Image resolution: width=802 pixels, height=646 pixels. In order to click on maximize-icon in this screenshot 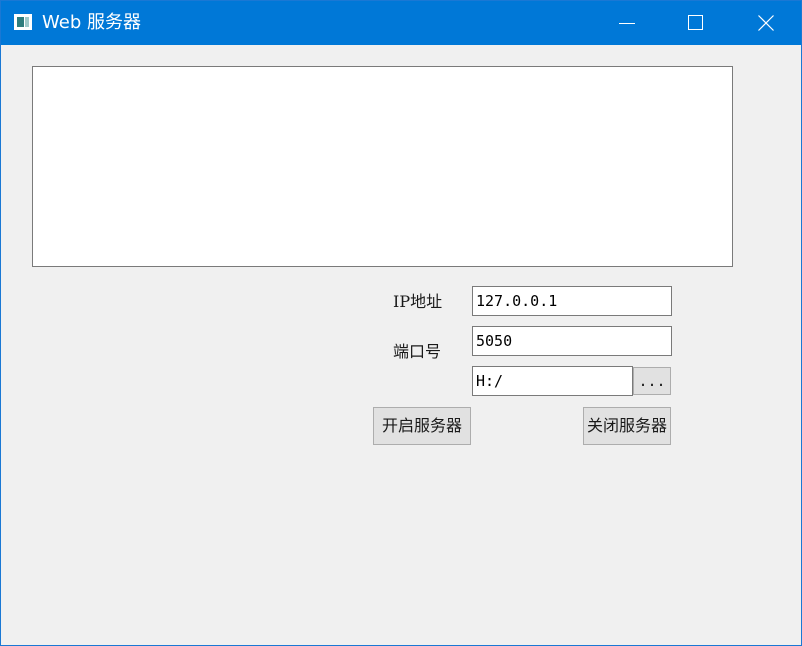, I will do `click(695, 22)`.